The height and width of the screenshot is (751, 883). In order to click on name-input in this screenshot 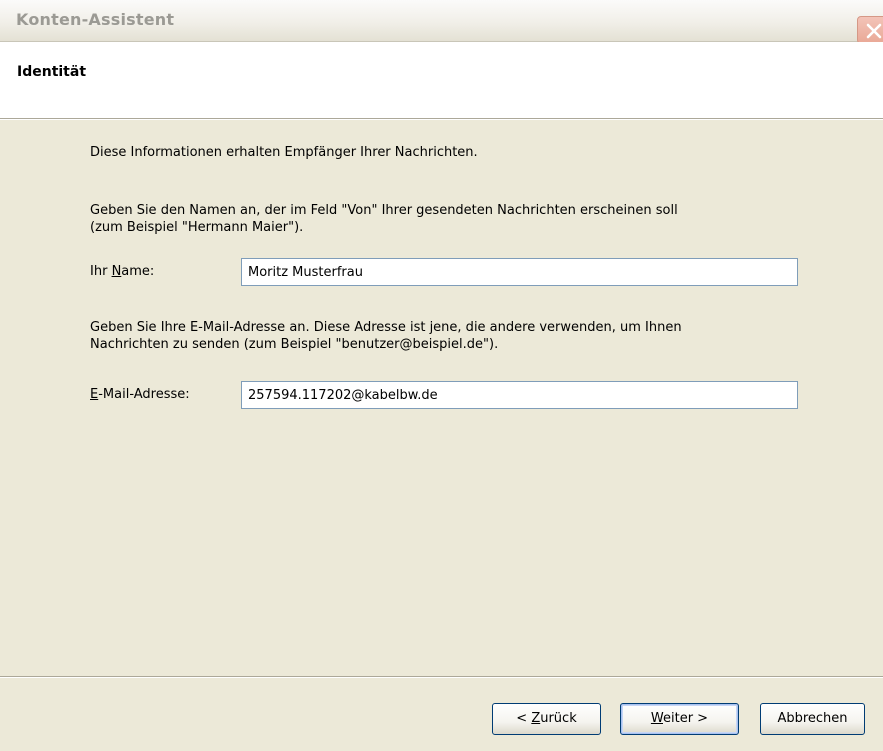, I will do `click(519, 272)`.